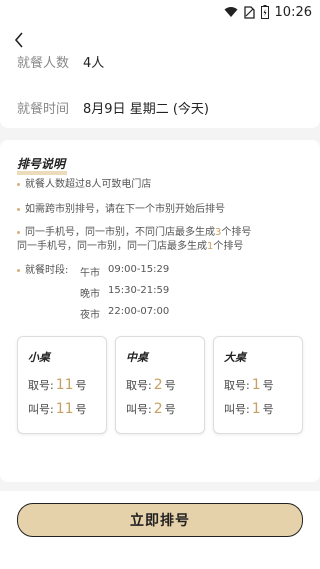 The height and width of the screenshot is (569, 320). I want to click on take-number-row: 取号: 2 号, so click(151, 385).